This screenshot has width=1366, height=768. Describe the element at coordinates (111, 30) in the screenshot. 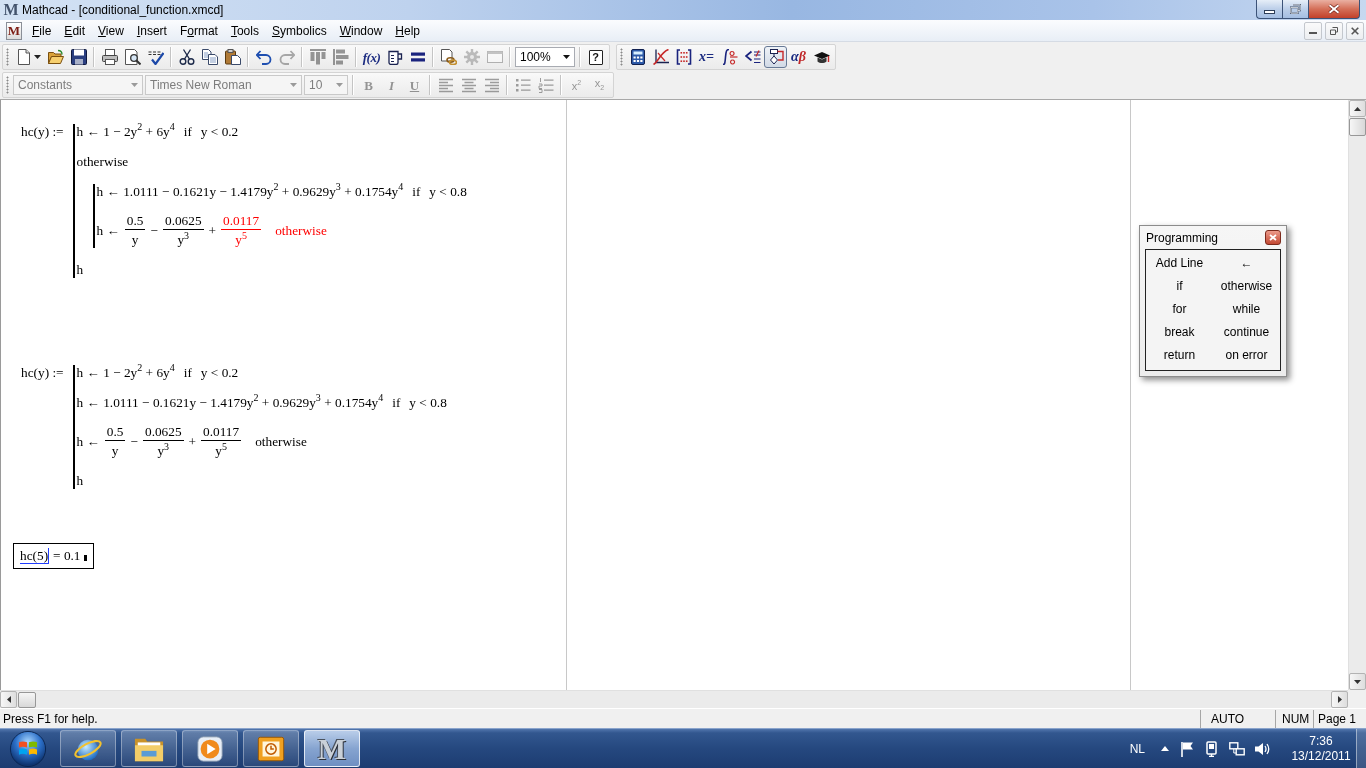

I see `menu-item: View` at that location.